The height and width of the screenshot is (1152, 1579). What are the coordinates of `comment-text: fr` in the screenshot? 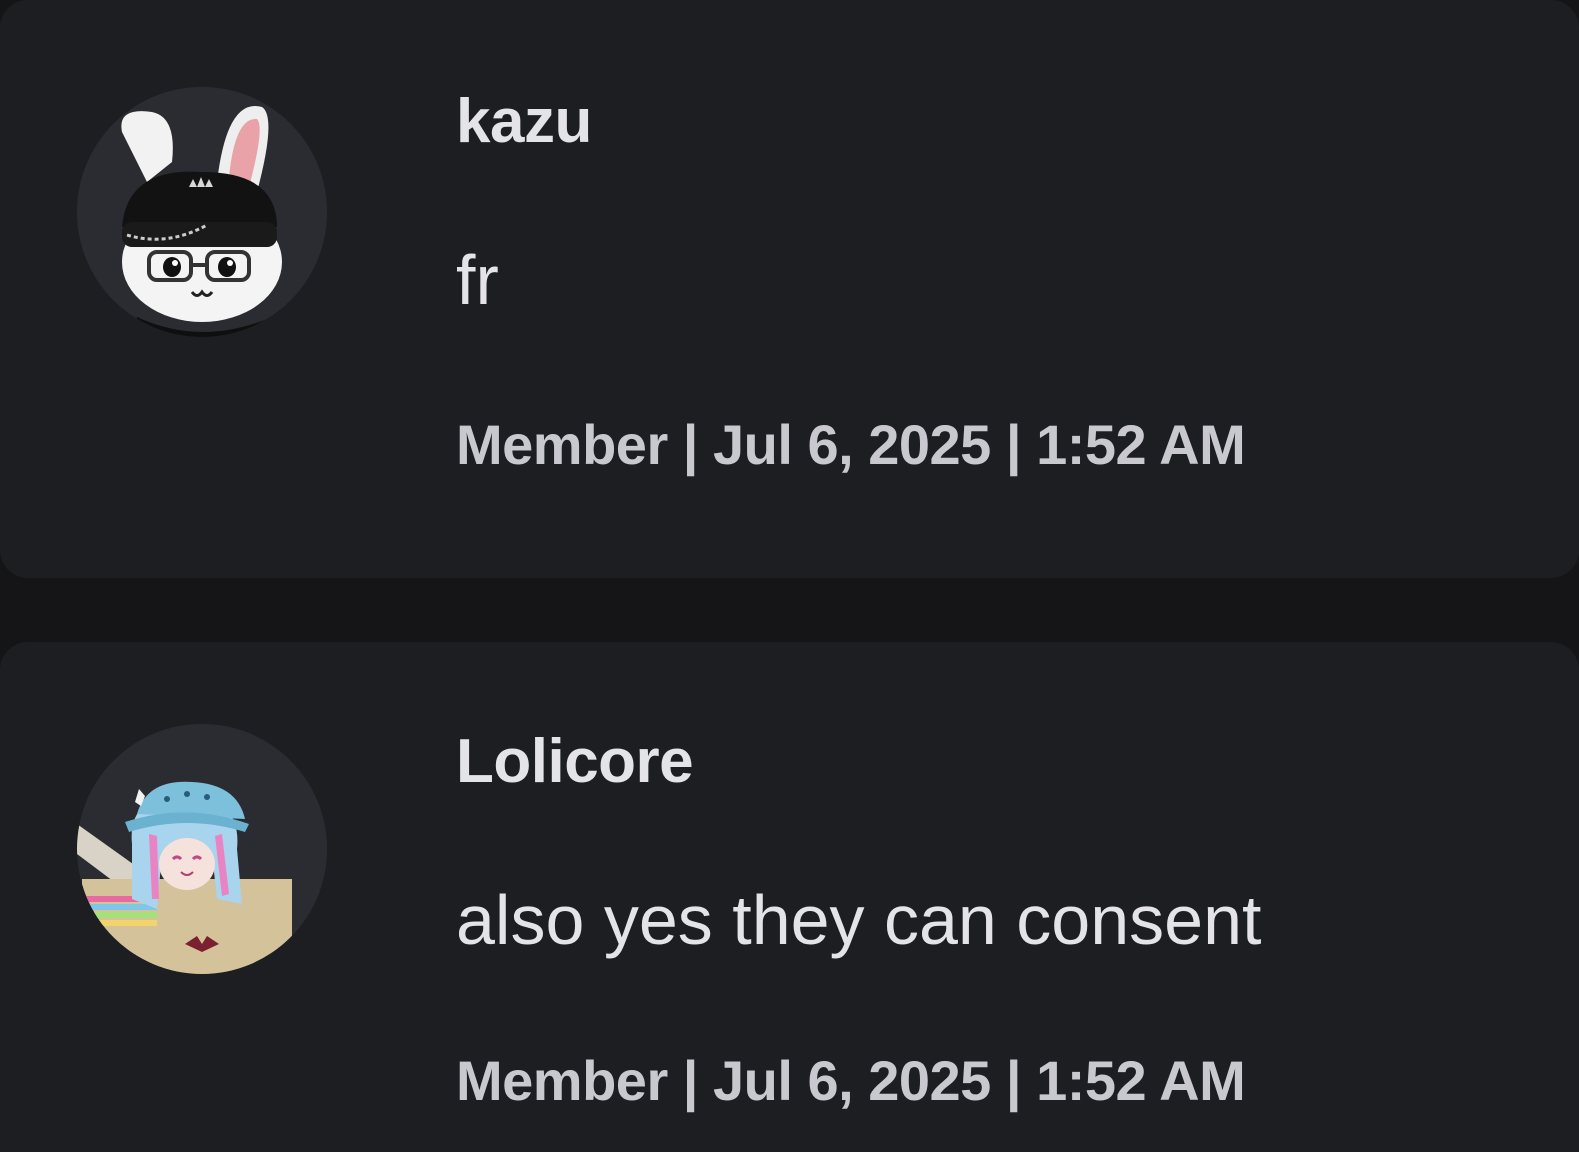 It's located at (477, 280).